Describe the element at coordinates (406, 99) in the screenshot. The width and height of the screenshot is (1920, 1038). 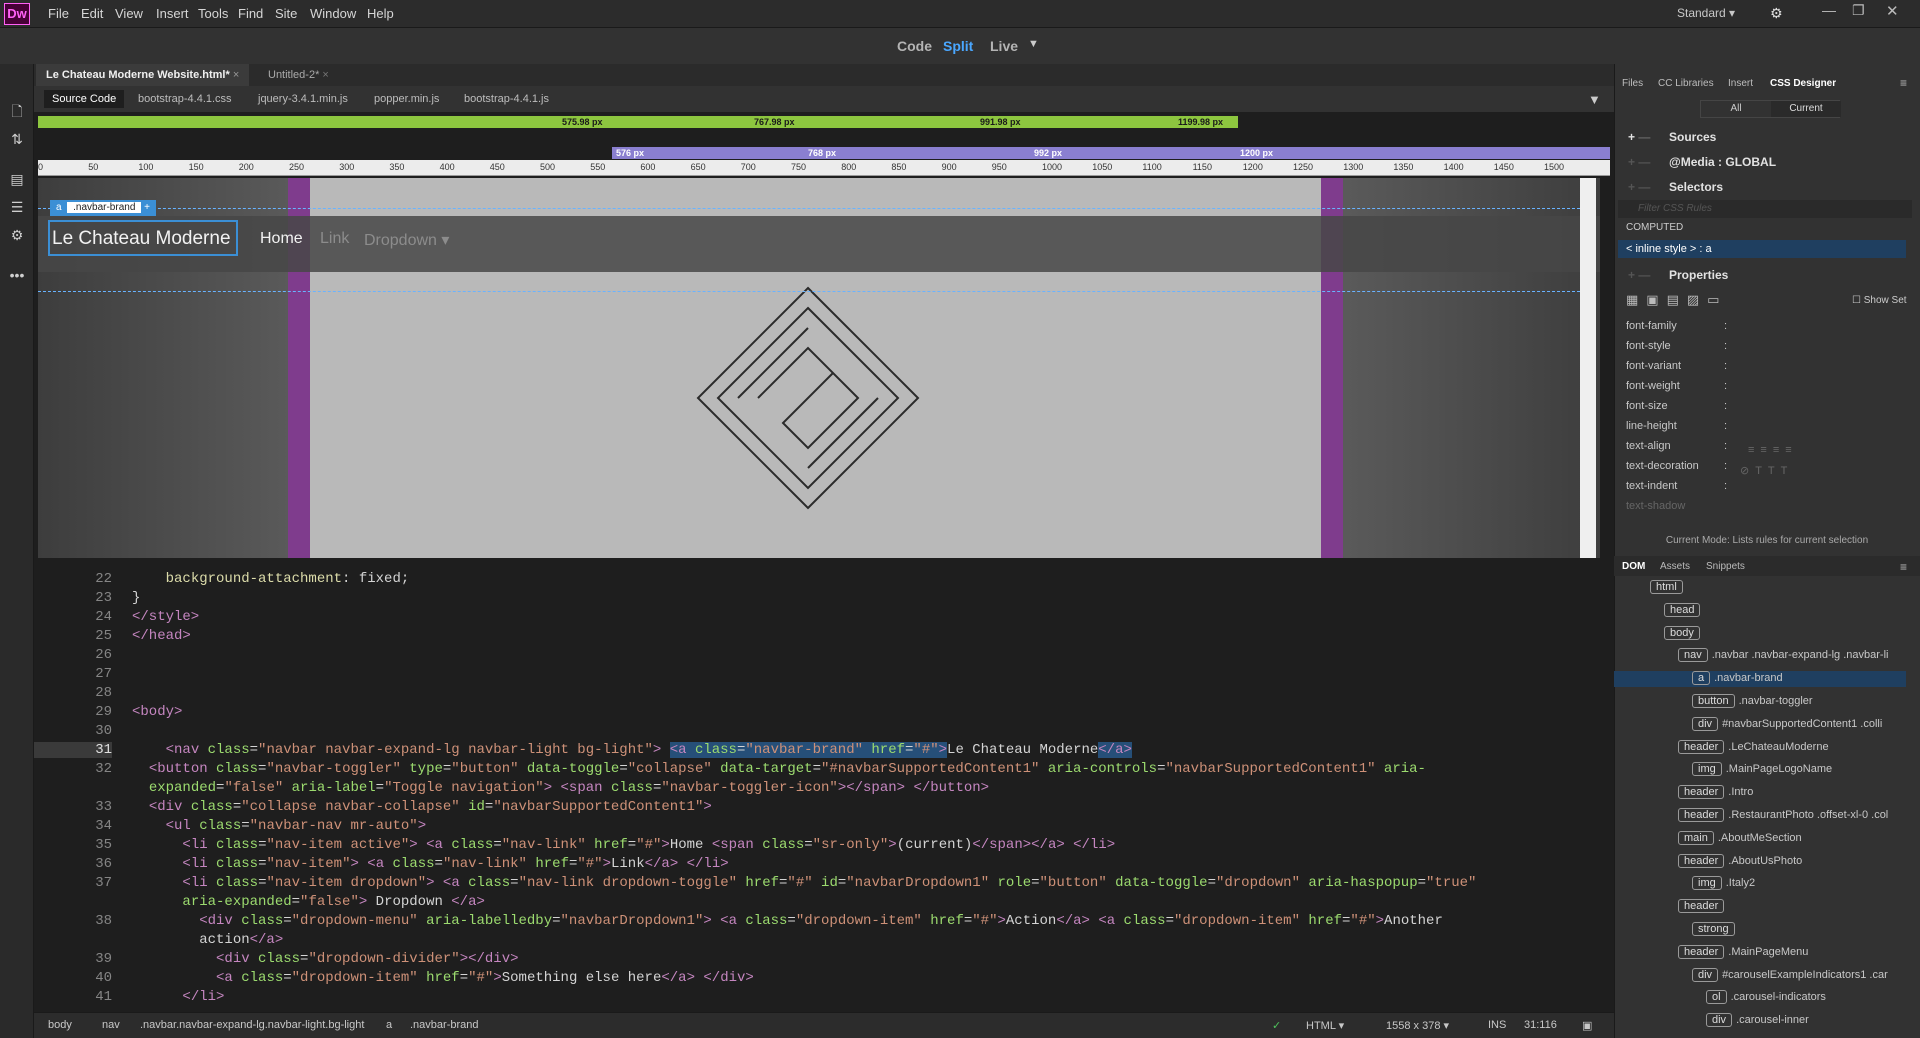
I see `related-file-popper: popper.min.js` at that location.